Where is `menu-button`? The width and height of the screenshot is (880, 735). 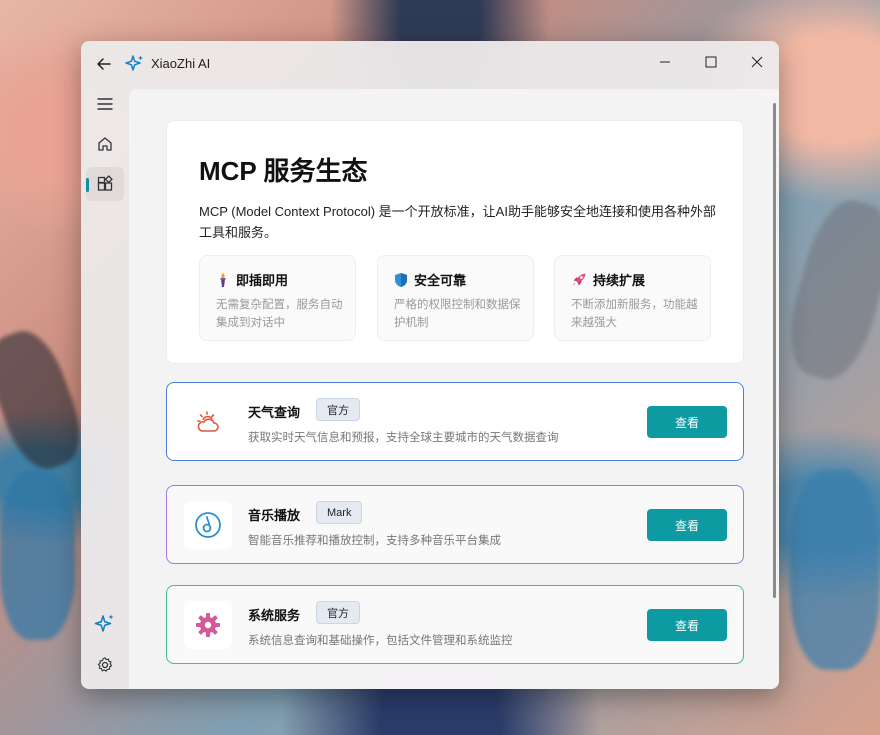 menu-button is located at coordinates (105, 104).